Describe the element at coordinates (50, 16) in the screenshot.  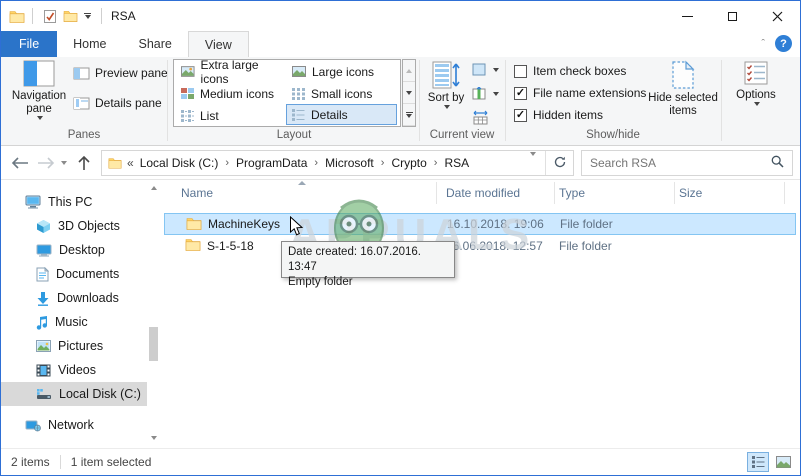
I see `qat-properties-button` at that location.